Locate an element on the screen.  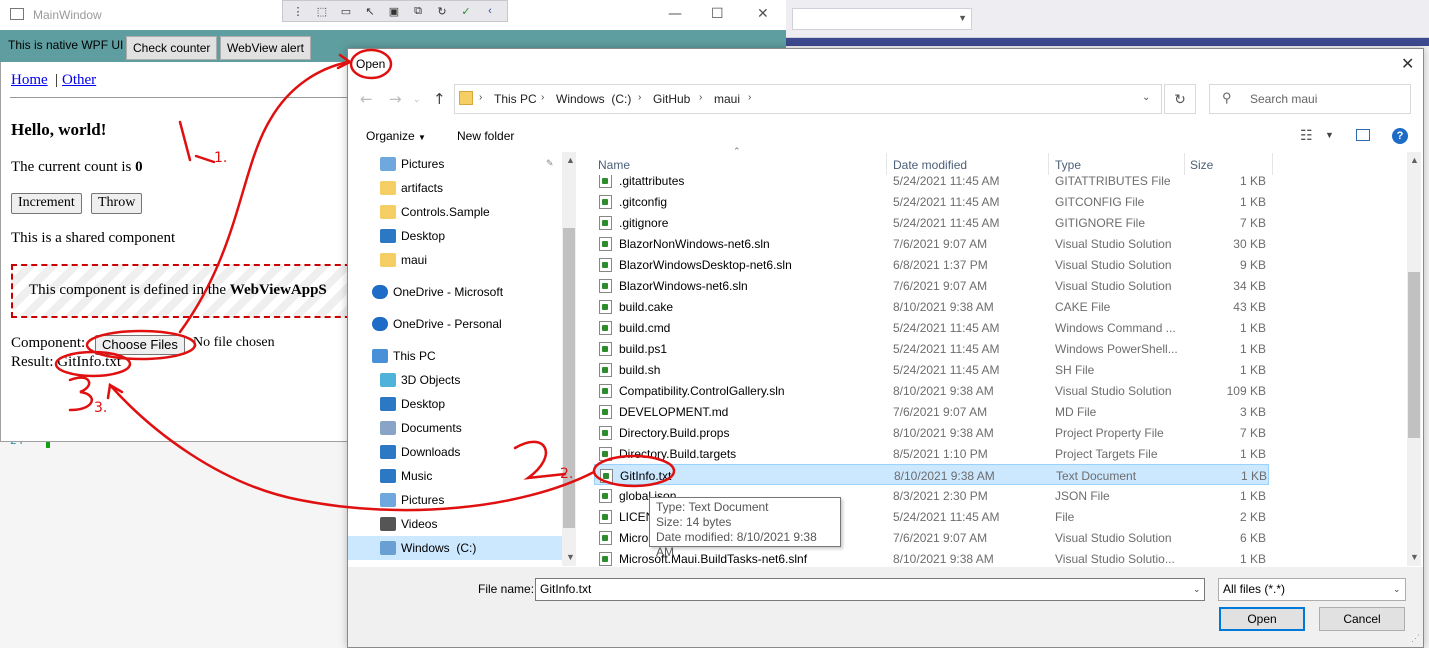
nav-link-home: Home is located at coordinates (29, 80).